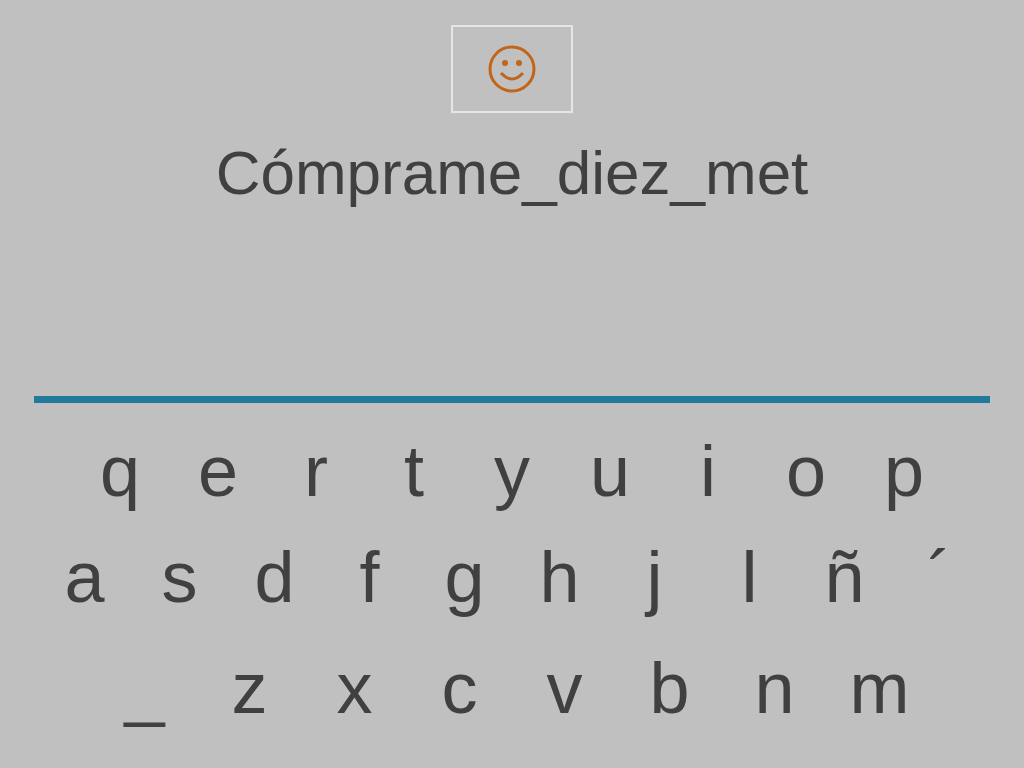 This screenshot has height=768, width=1024. Describe the element at coordinates (512, 471) in the screenshot. I see `letter-key: y` at that location.